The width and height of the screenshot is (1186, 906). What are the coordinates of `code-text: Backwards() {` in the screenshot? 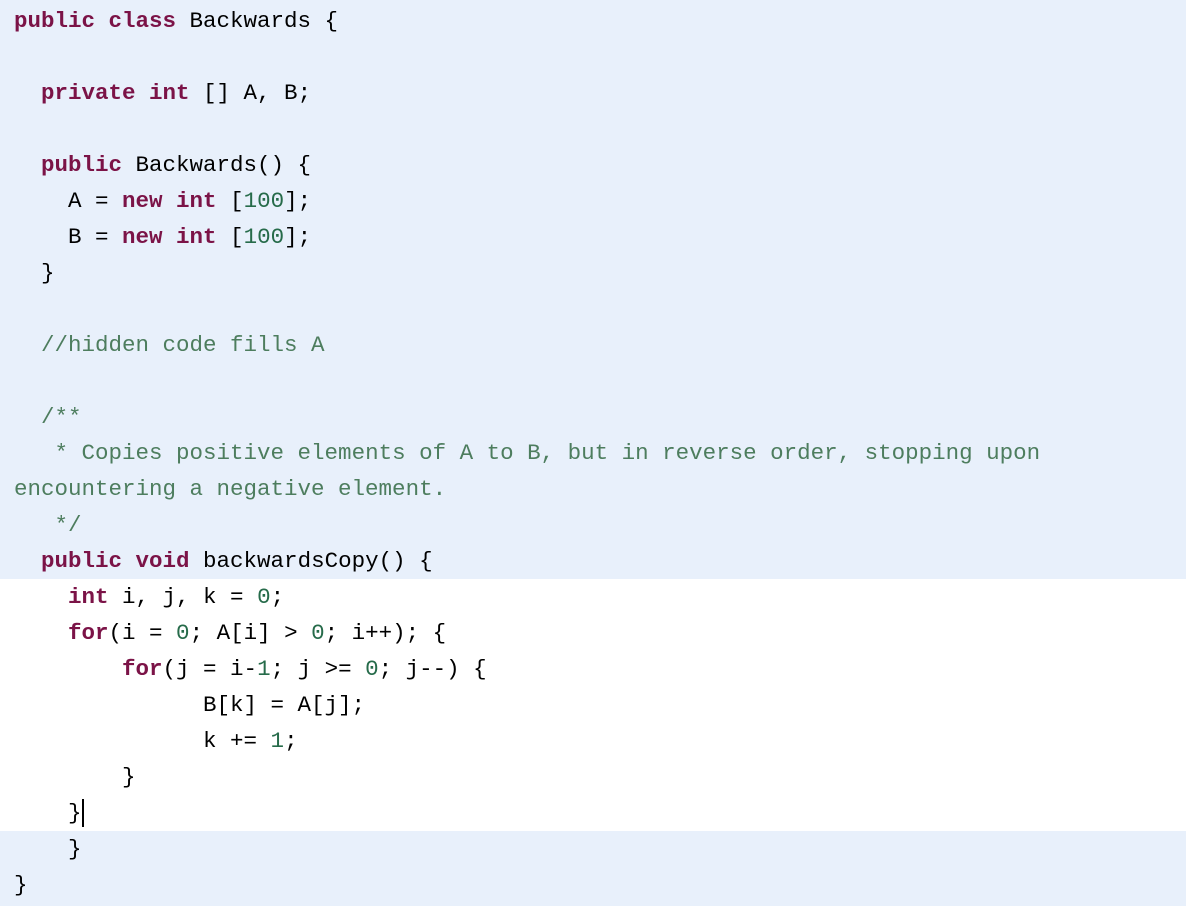 It's located at (217, 165).